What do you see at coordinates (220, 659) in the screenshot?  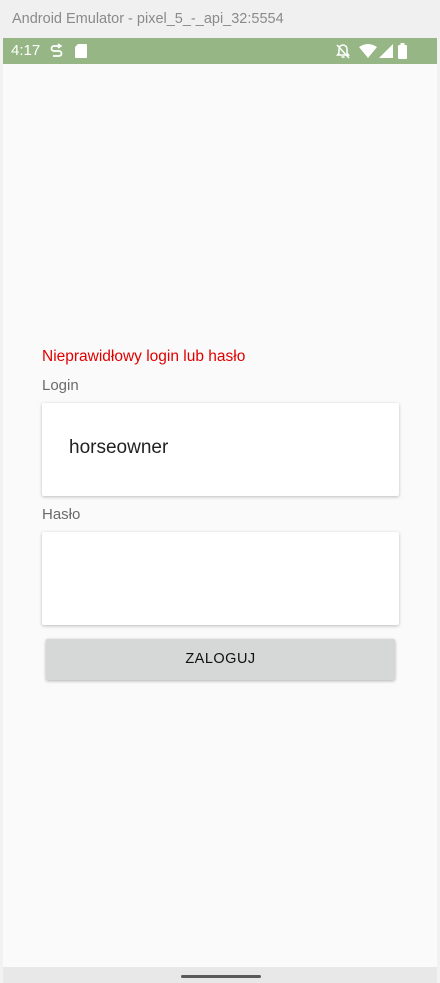 I see `login-button: ZALOGUJ` at bounding box center [220, 659].